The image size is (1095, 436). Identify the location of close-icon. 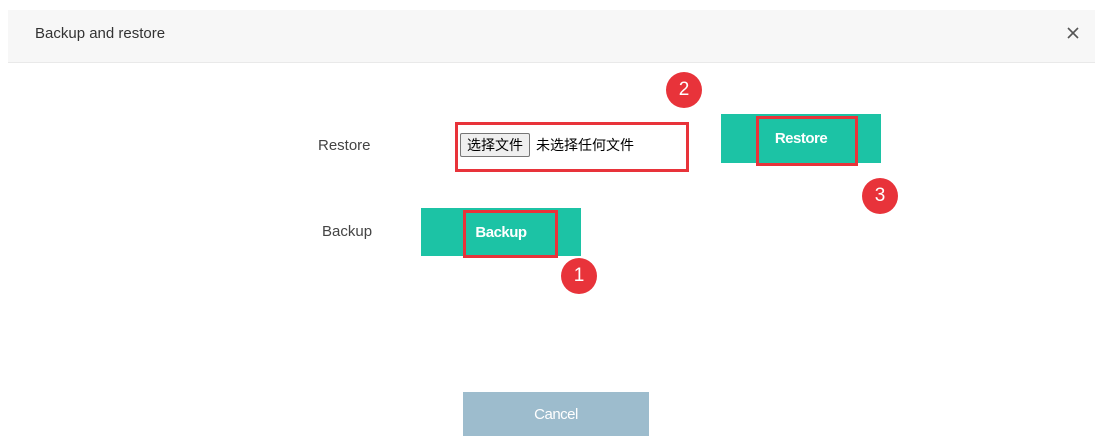
(1073, 33).